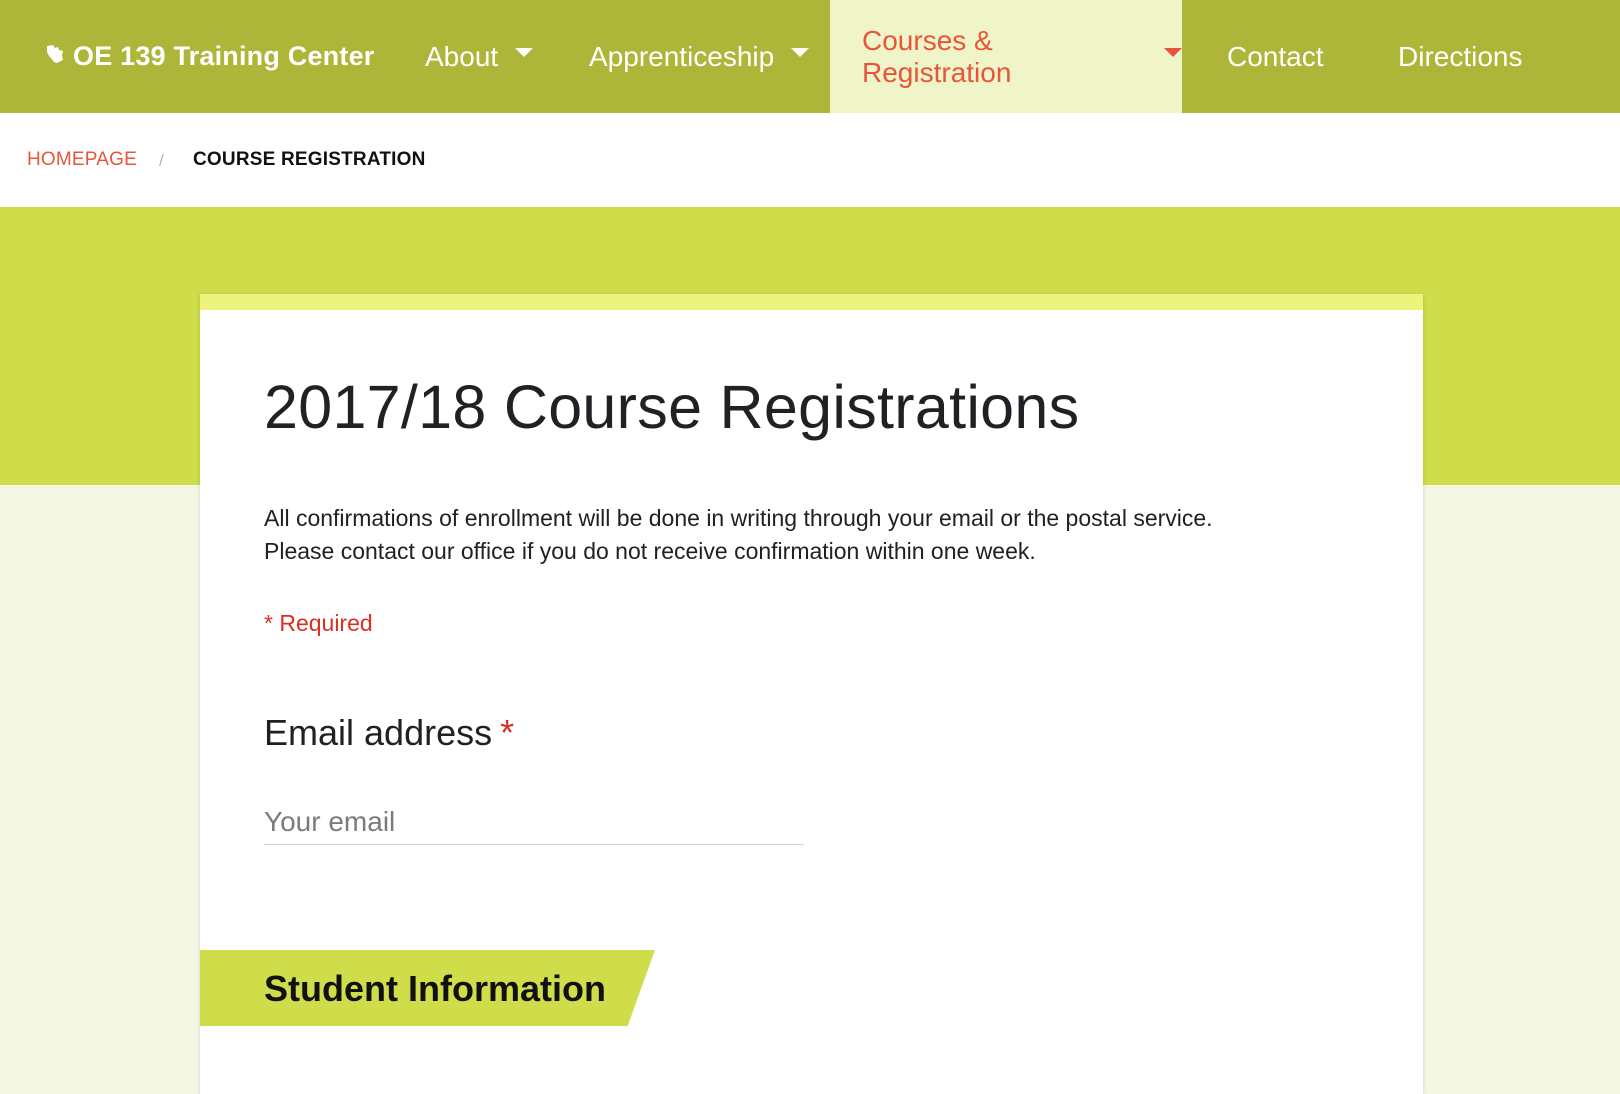 This screenshot has height=1094, width=1620. What do you see at coordinates (224, 56) in the screenshot?
I see `brand-name: OE 139 Training Center` at bounding box center [224, 56].